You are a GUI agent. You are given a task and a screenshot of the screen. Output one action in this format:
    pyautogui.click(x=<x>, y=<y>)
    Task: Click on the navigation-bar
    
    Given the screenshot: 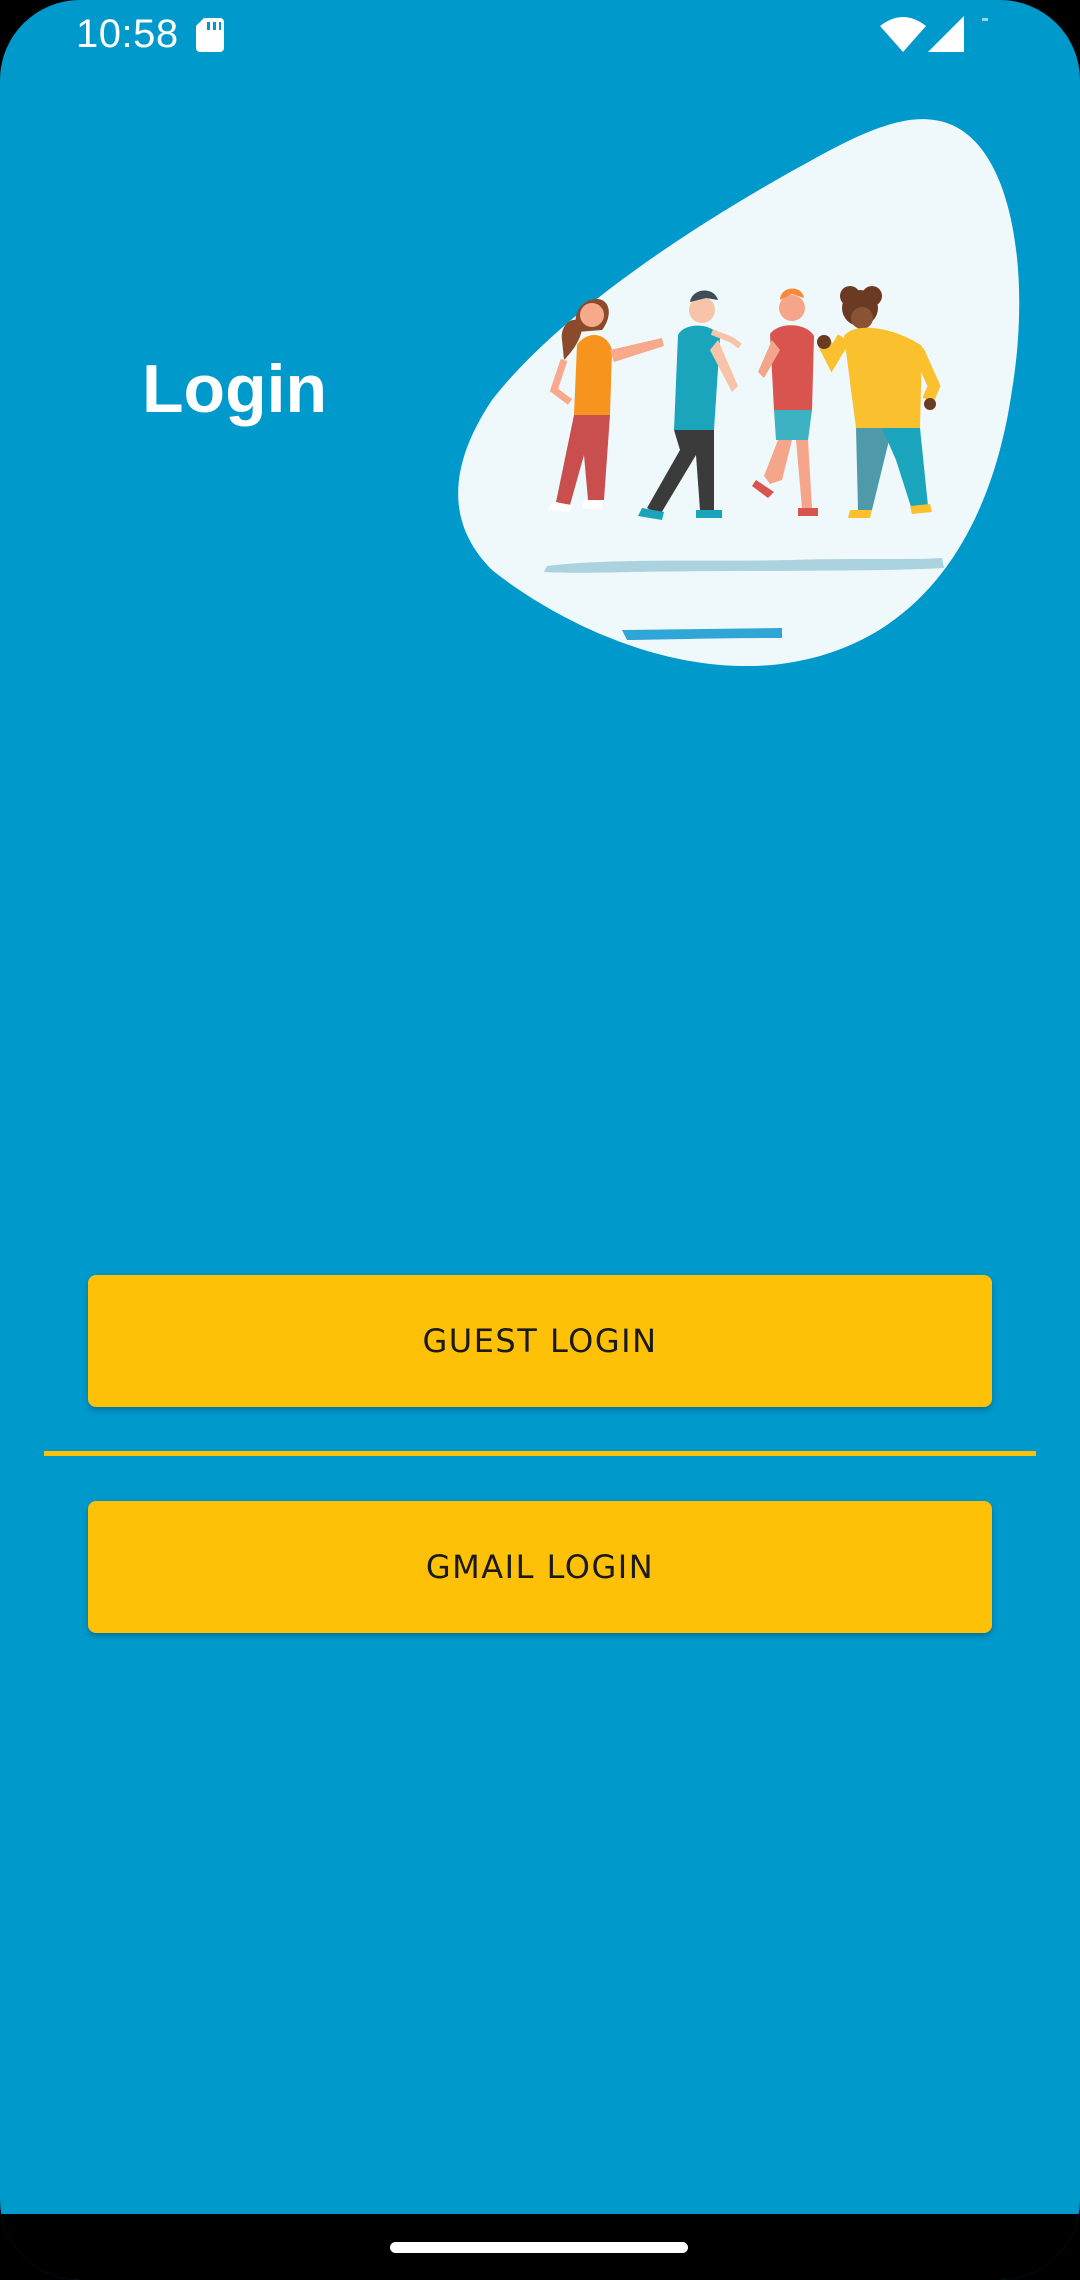 What is the action you would take?
    pyautogui.click(x=540, y=2247)
    